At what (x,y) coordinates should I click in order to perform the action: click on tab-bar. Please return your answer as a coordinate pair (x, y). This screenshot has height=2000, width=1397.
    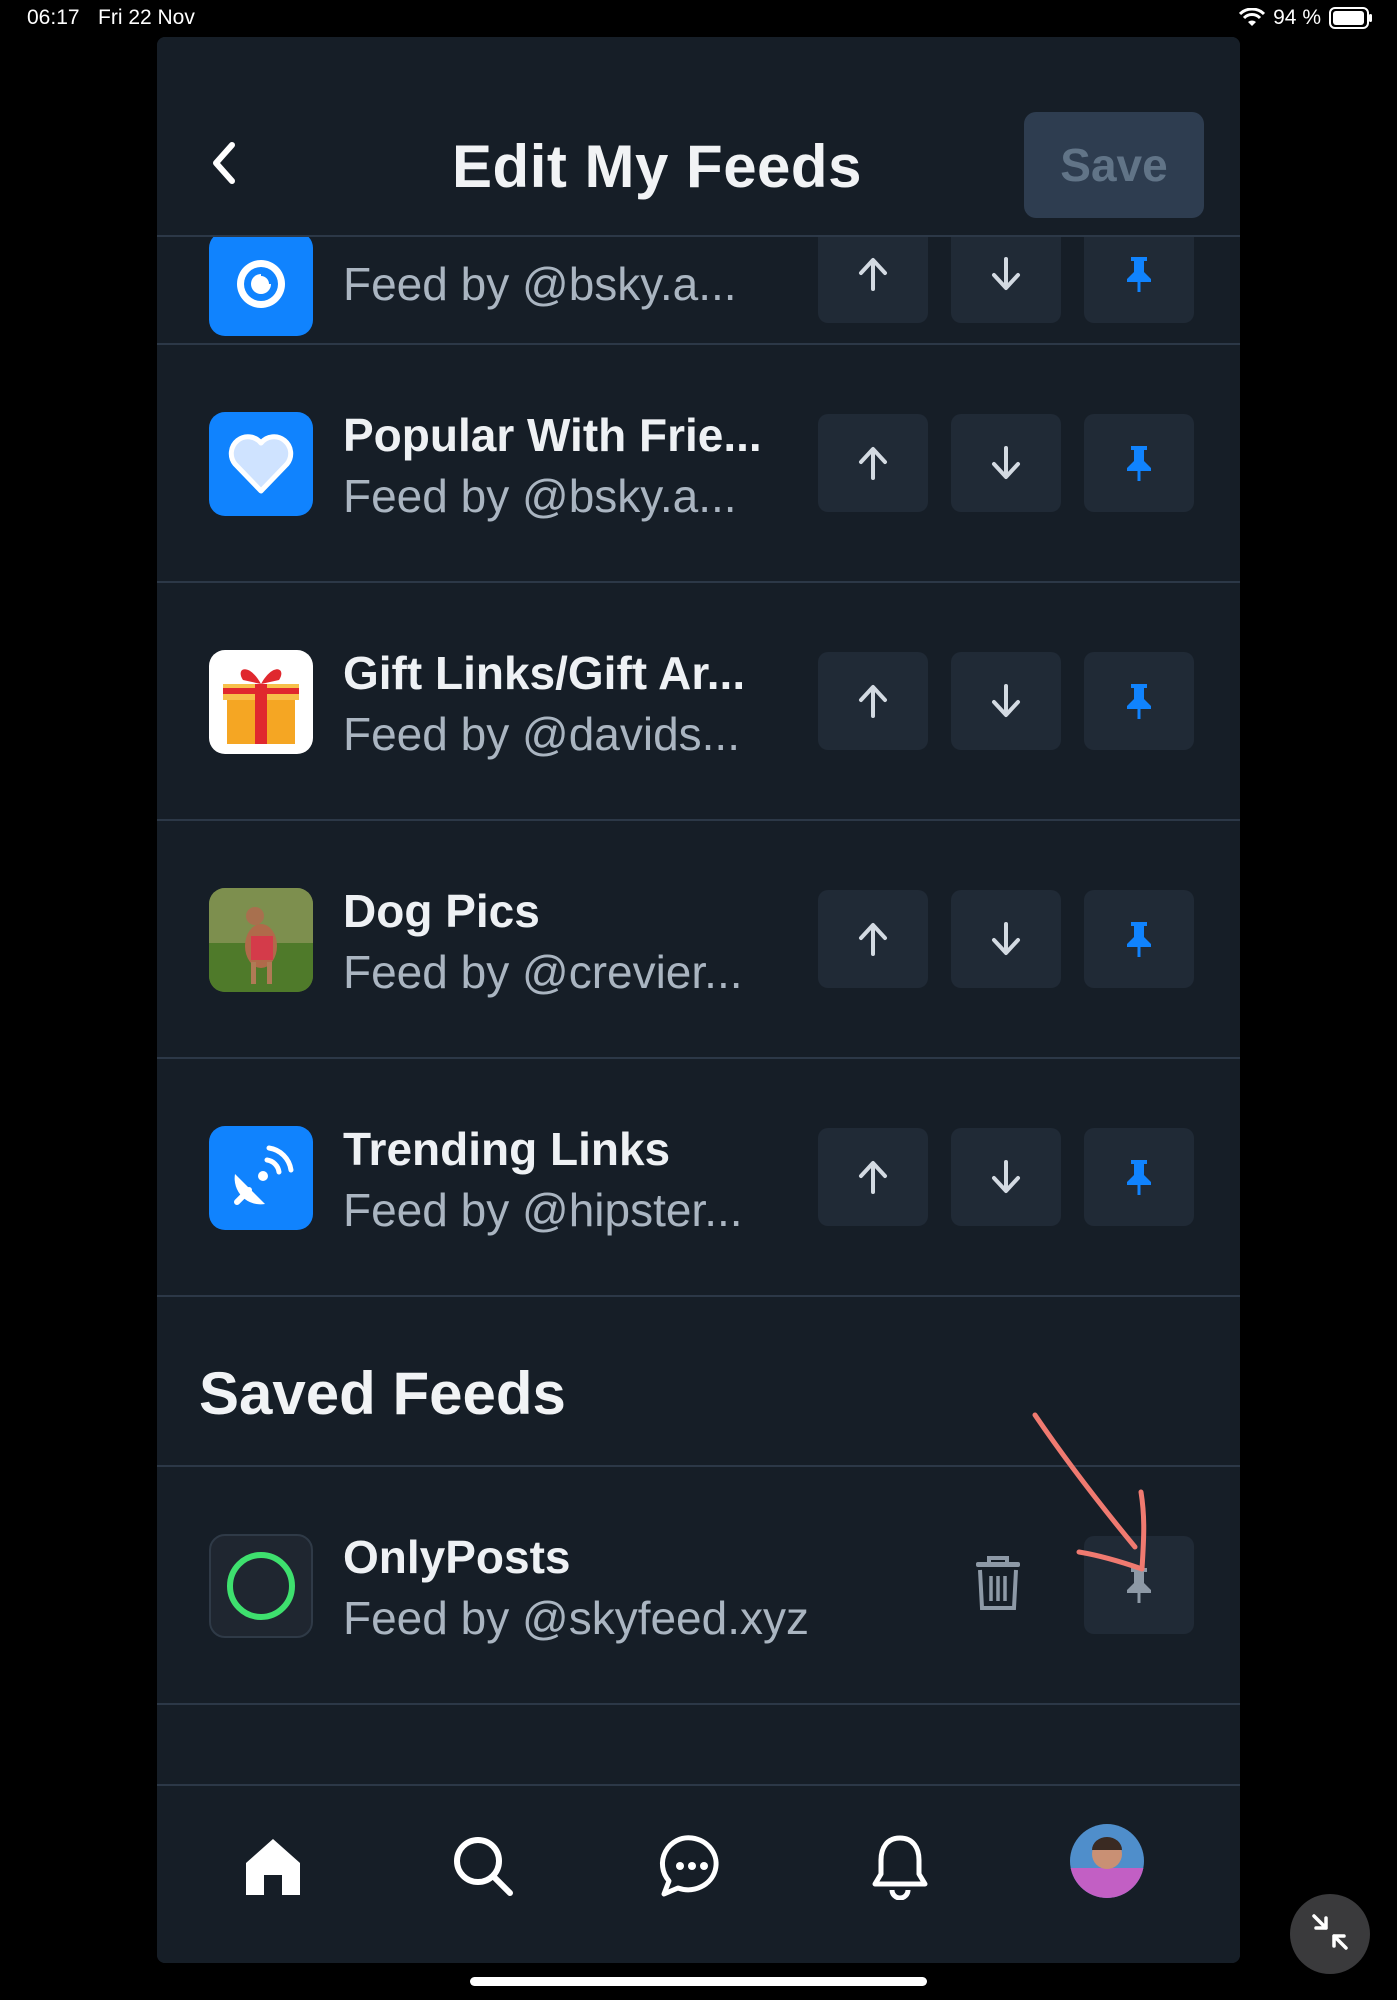
    Looking at the image, I should click on (698, 1873).